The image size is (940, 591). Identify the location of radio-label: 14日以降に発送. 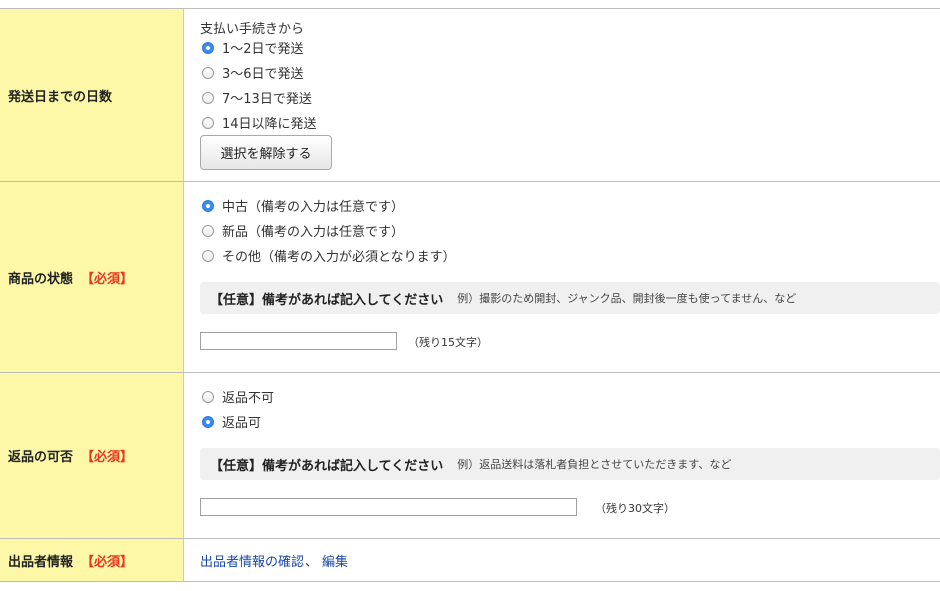
(269, 124).